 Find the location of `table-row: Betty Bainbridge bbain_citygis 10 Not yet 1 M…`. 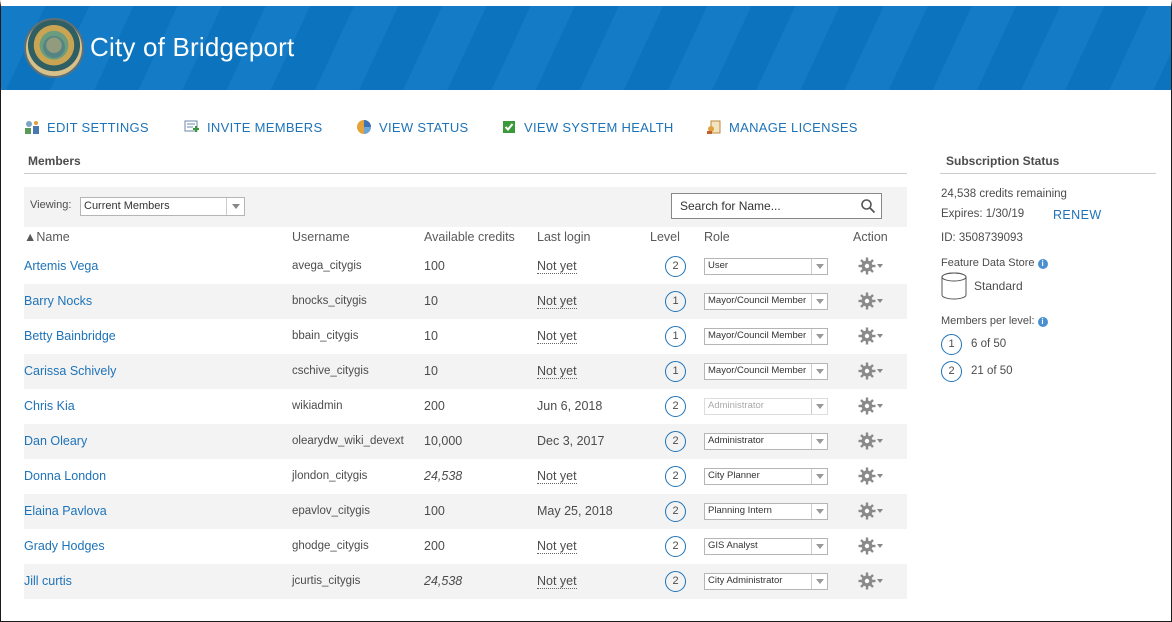

table-row: Betty Bainbridge bbain_citygis 10 Not yet 1 M… is located at coordinates (465, 336).